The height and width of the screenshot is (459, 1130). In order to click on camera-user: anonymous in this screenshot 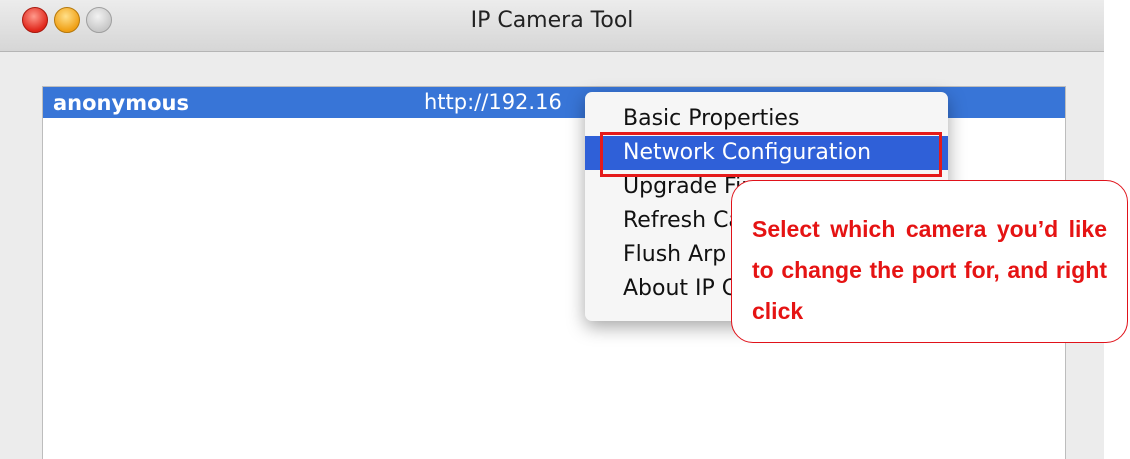, I will do `click(121, 103)`.